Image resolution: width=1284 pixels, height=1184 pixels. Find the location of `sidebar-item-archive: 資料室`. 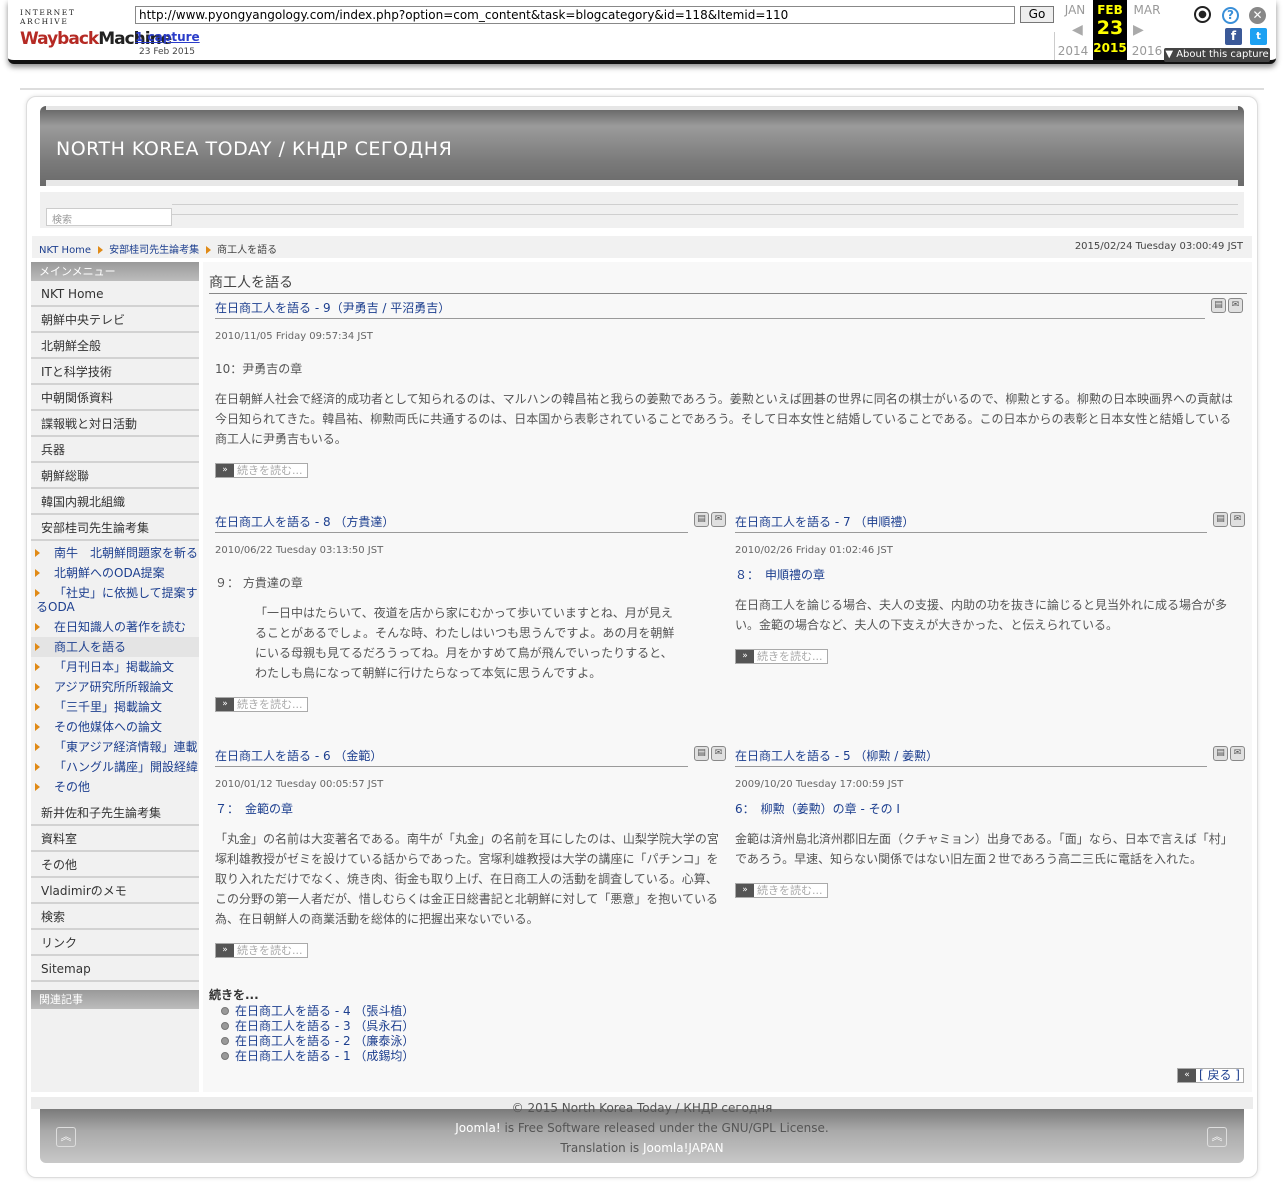

sidebar-item-archive: 資料室 is located at coordinates (115, 839).